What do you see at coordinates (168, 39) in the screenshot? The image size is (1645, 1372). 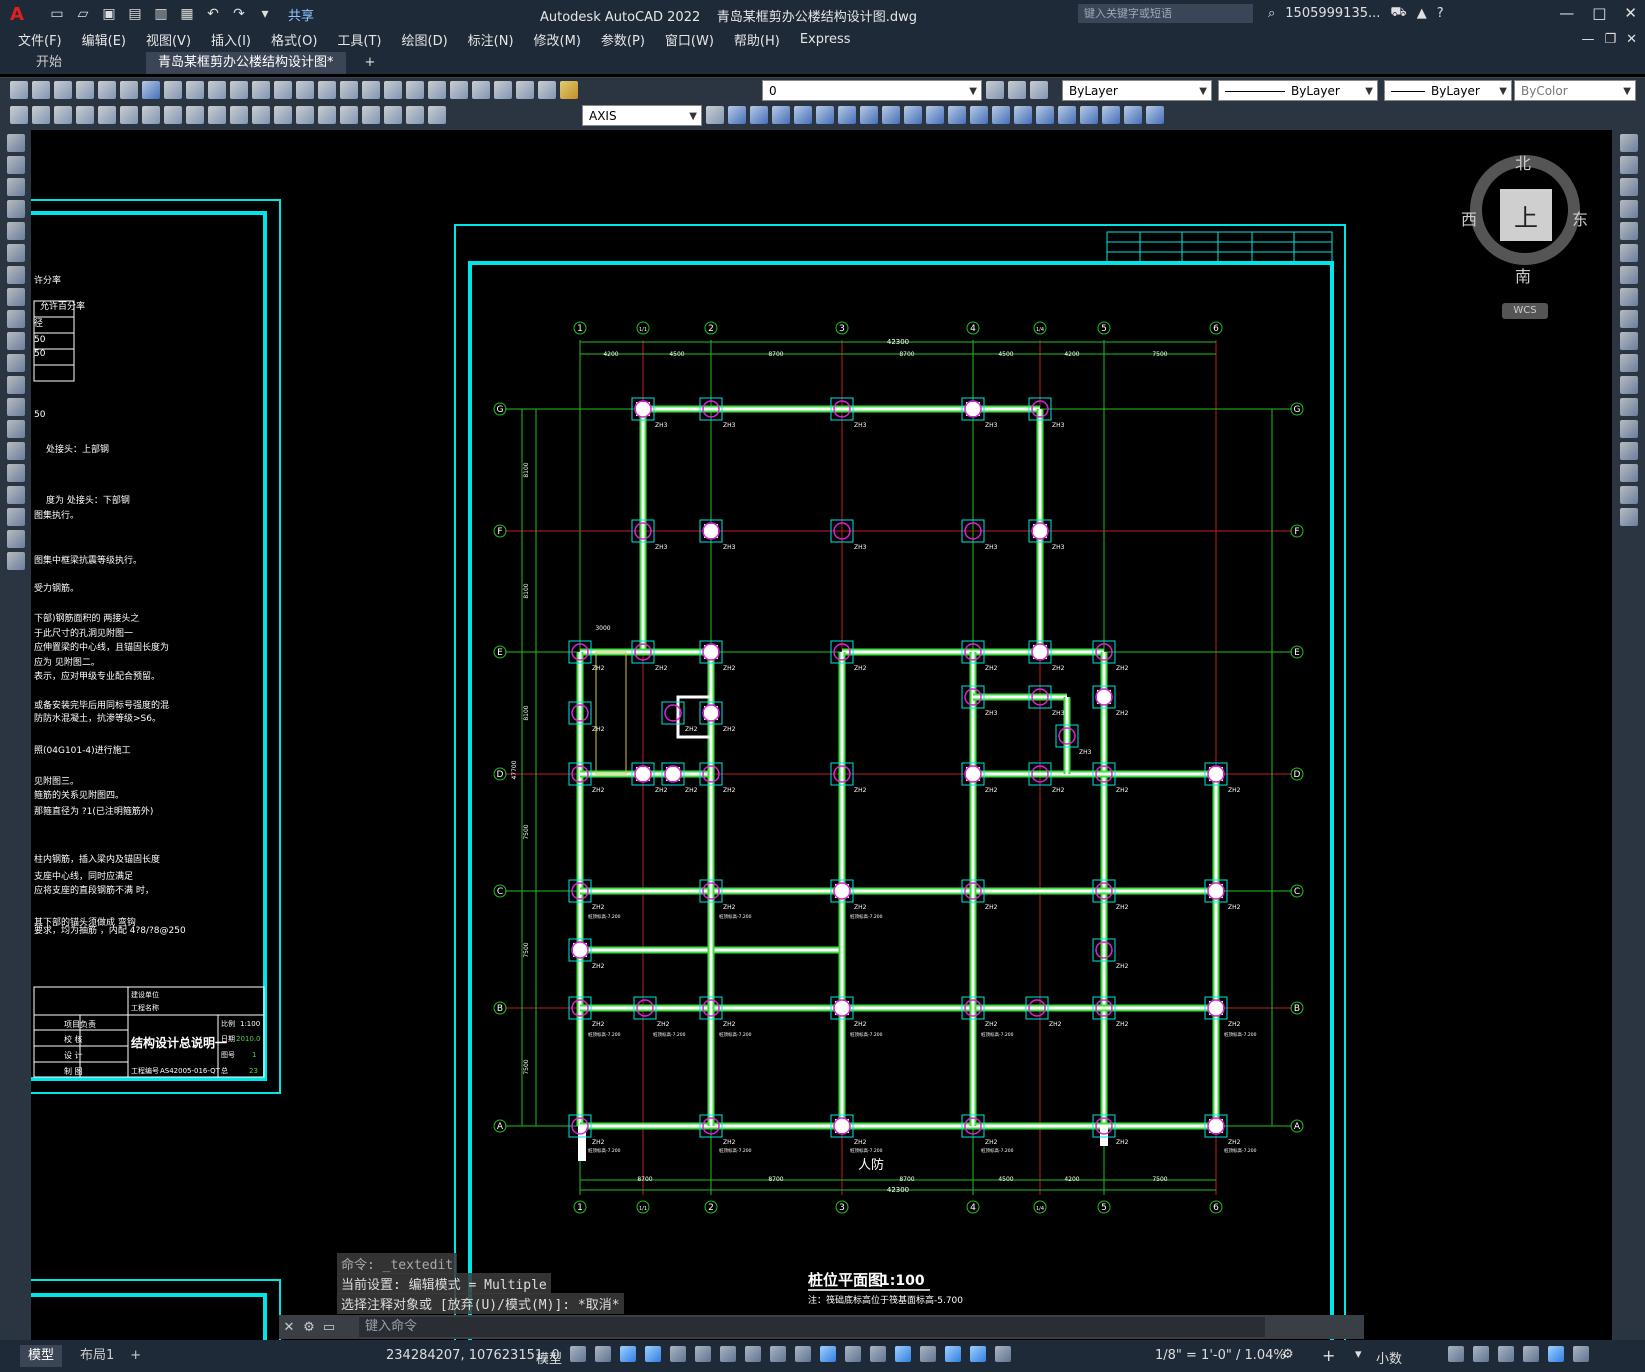 I see `menu-view: 视图(V)` at bounding box center [168, 39].